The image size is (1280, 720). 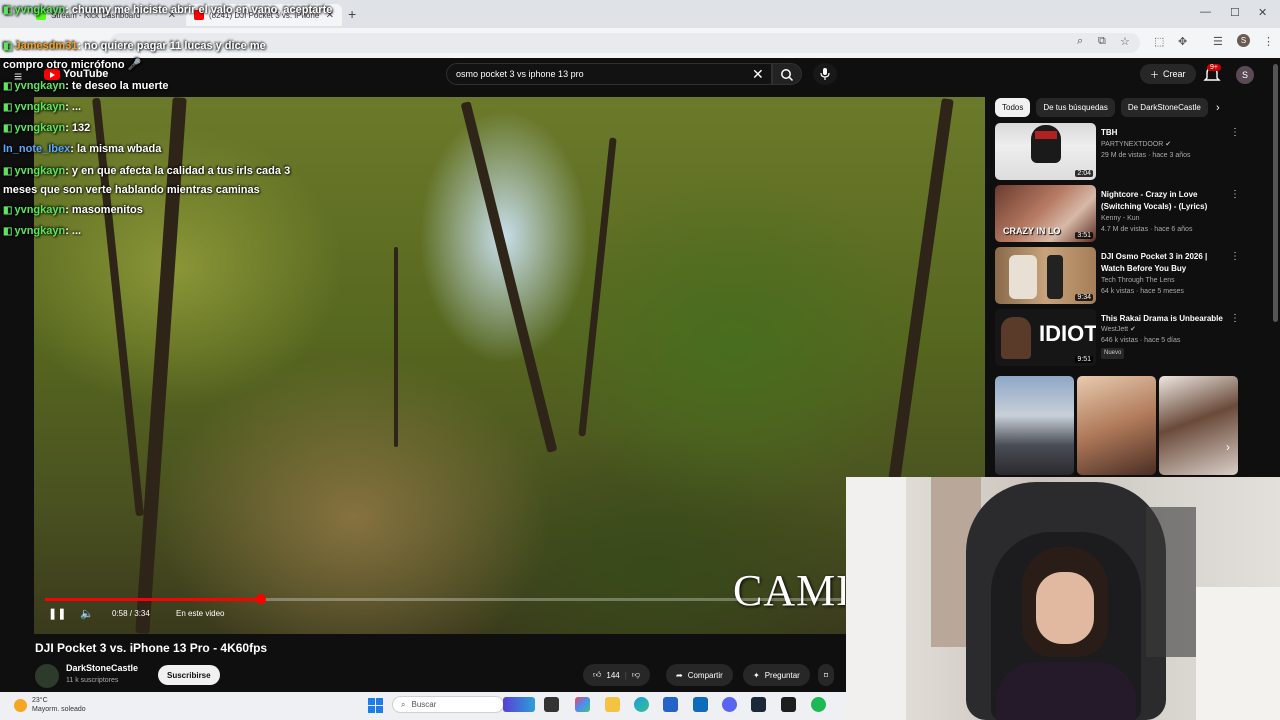 I want to click on like-button: 👍︎ 144 | 👎︎, so click(x=616, y=675).